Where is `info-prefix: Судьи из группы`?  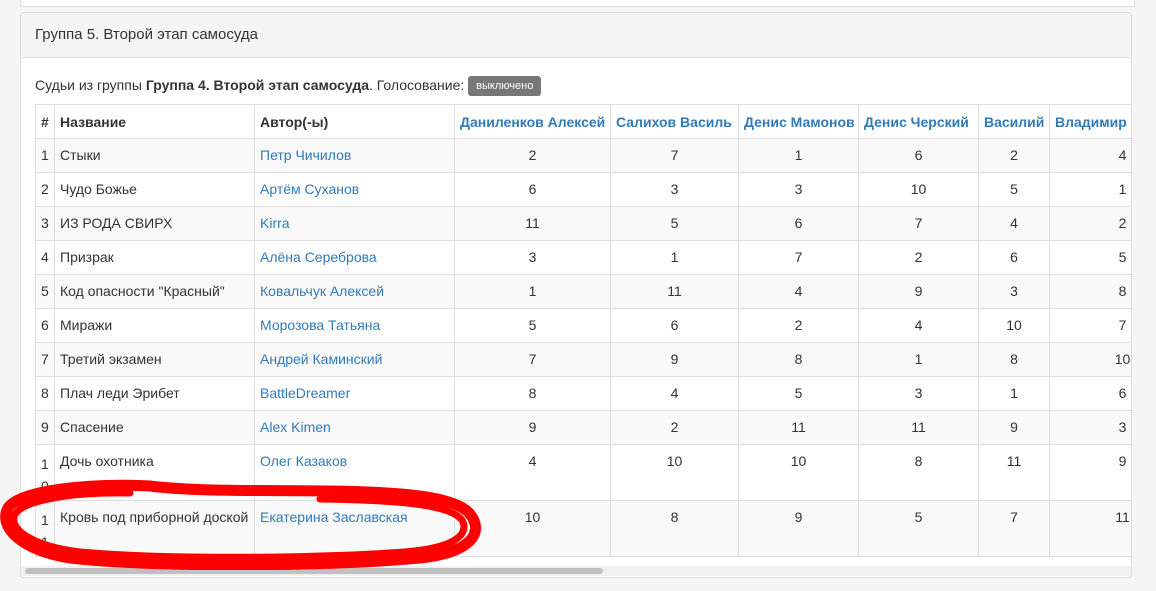 info-prefix: Судьи из группы is located at coordinates (88, 85).